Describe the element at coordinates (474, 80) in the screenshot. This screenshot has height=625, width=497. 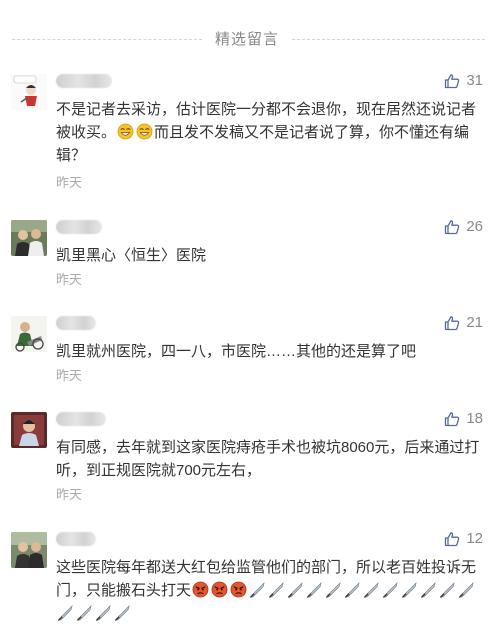
I see `like-count: 31` at that location.